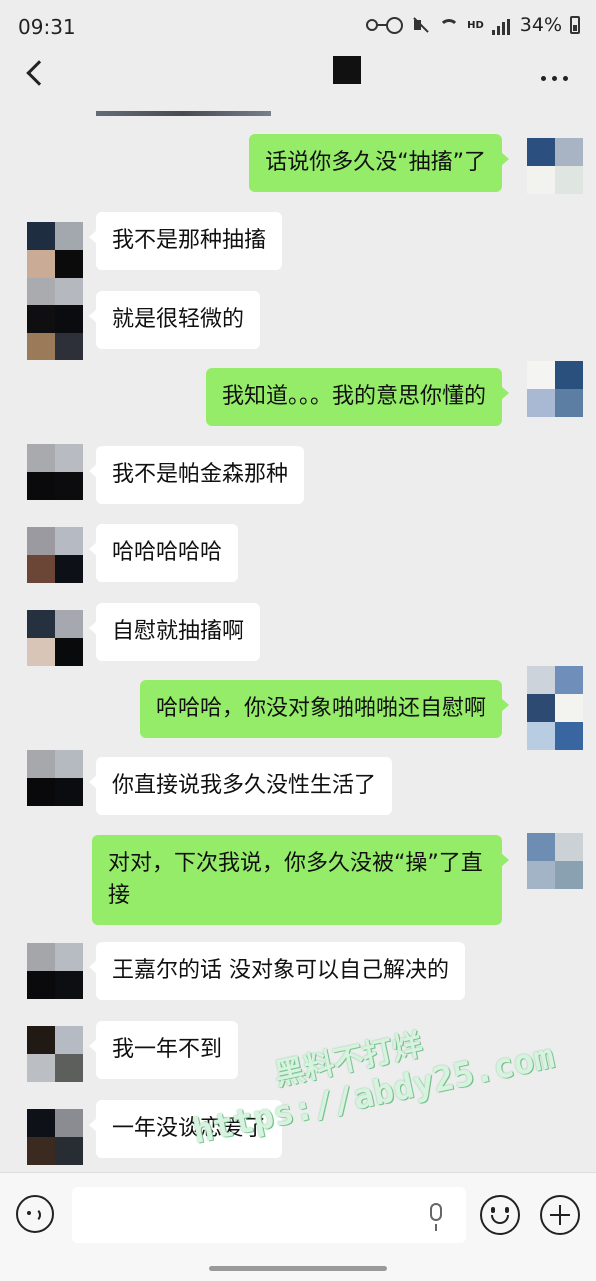  I want to click on mute-icon, so click(421, 25).